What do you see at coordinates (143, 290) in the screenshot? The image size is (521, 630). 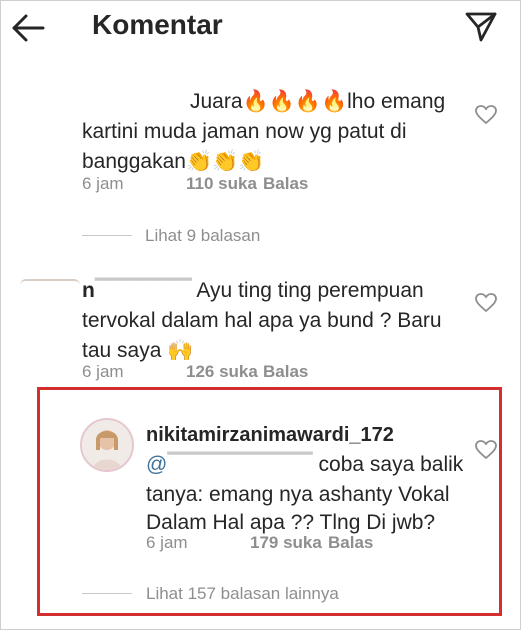 I see `redacted-username: ▔▔▔▔▔▔` at bounding box center [143, 290].